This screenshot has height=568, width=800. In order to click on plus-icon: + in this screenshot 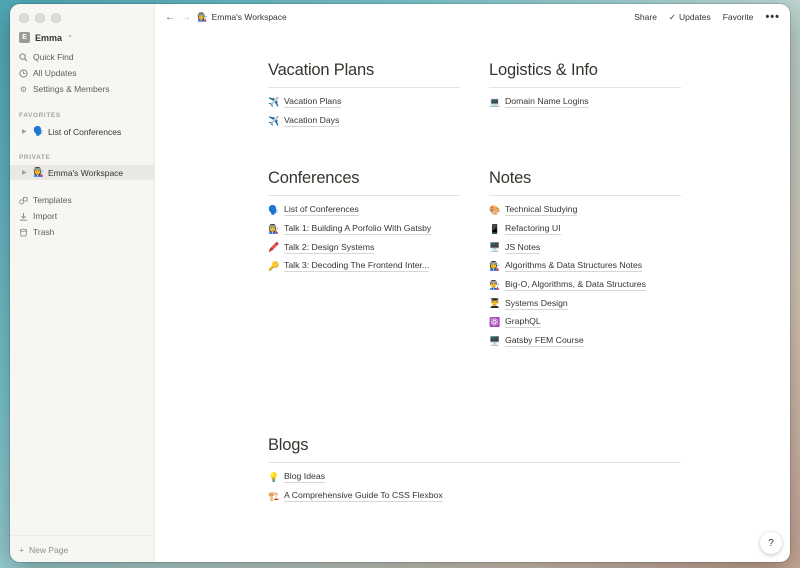, I will do `click(21, 550)`.